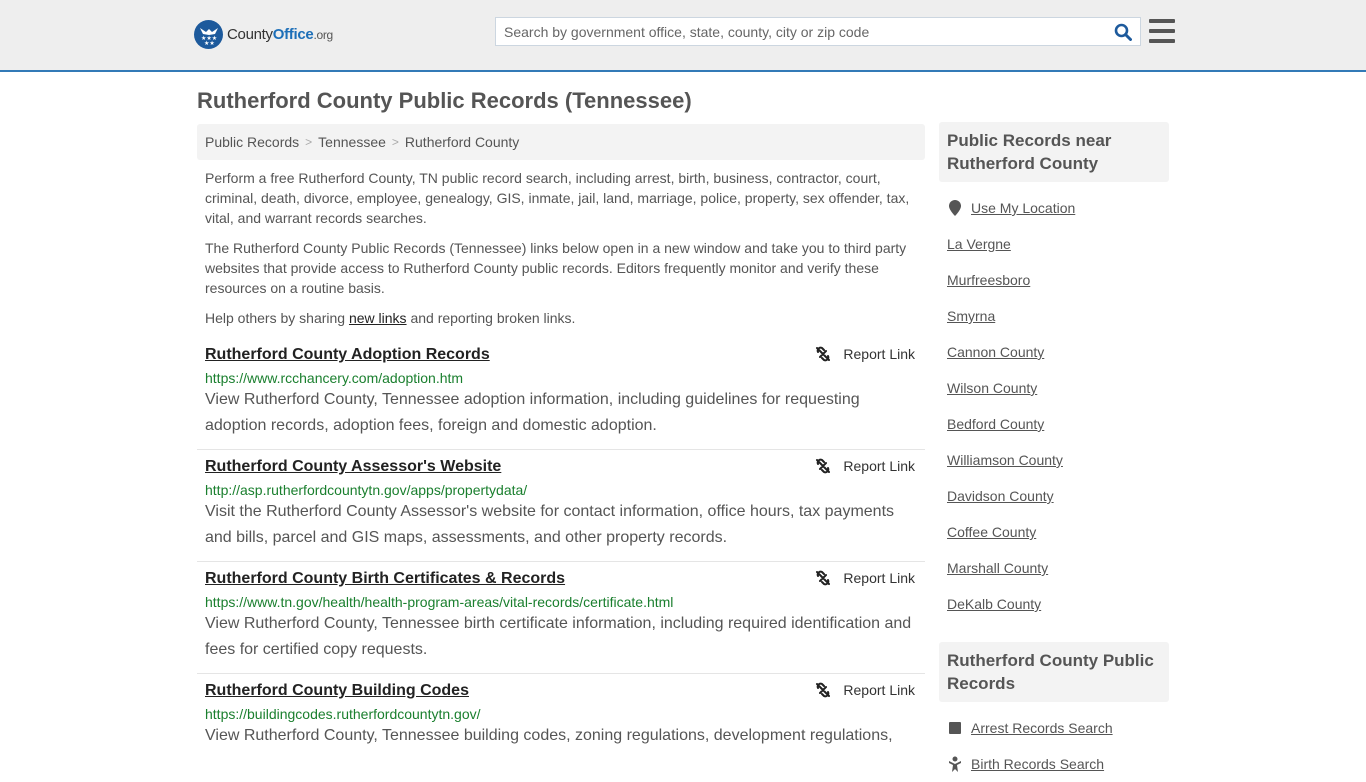 The image size is (1366, 782). Describe the element at coordinates (352, 142) in the screenshot. I see `breadcrumb-tennessee: Tennessee` at that location.